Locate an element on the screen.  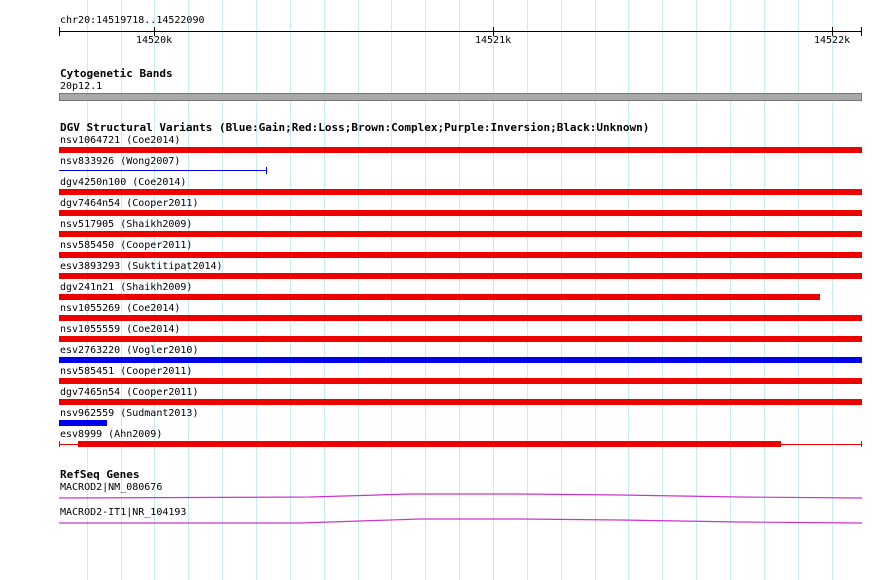
cytoband-bar is located at coordinates (460, 97).